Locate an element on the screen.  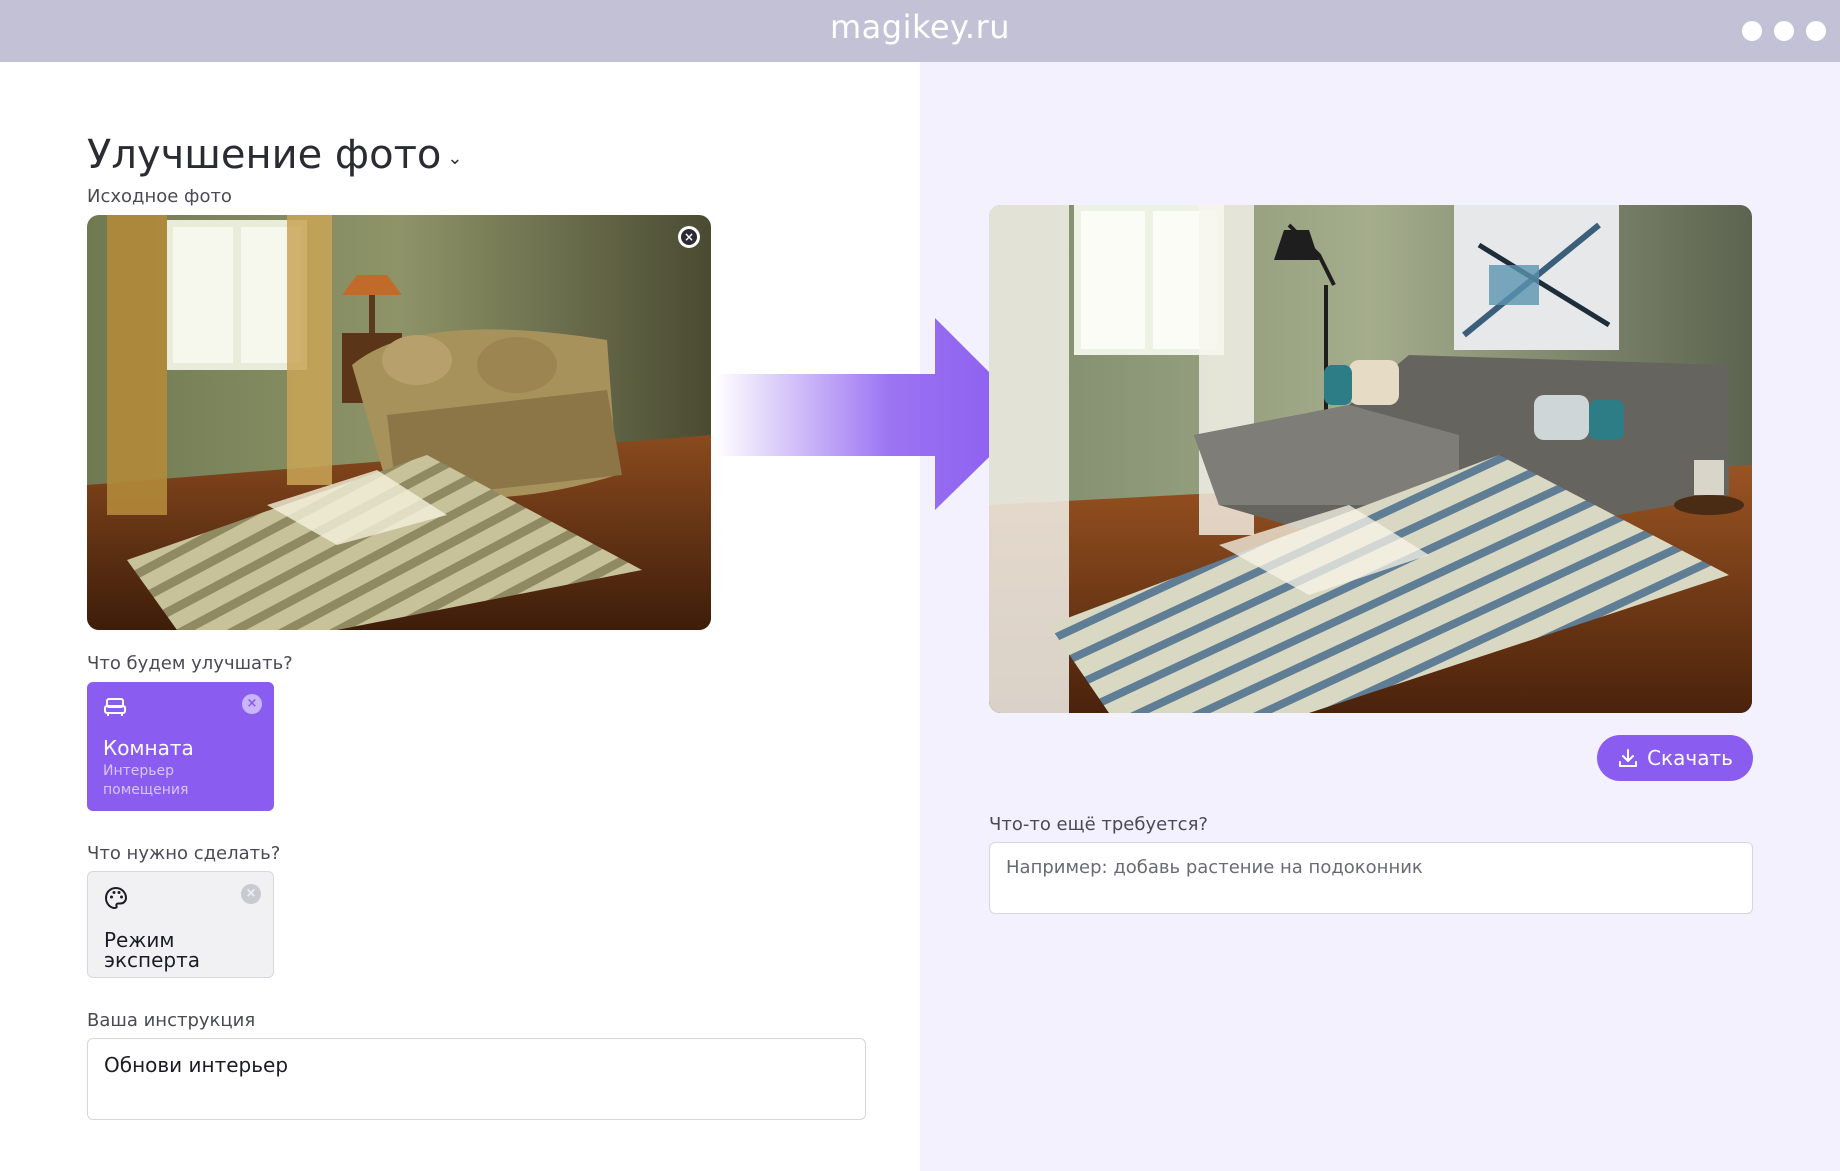
window-titlebar: magikey.ru is located at coordinates (920, 31).